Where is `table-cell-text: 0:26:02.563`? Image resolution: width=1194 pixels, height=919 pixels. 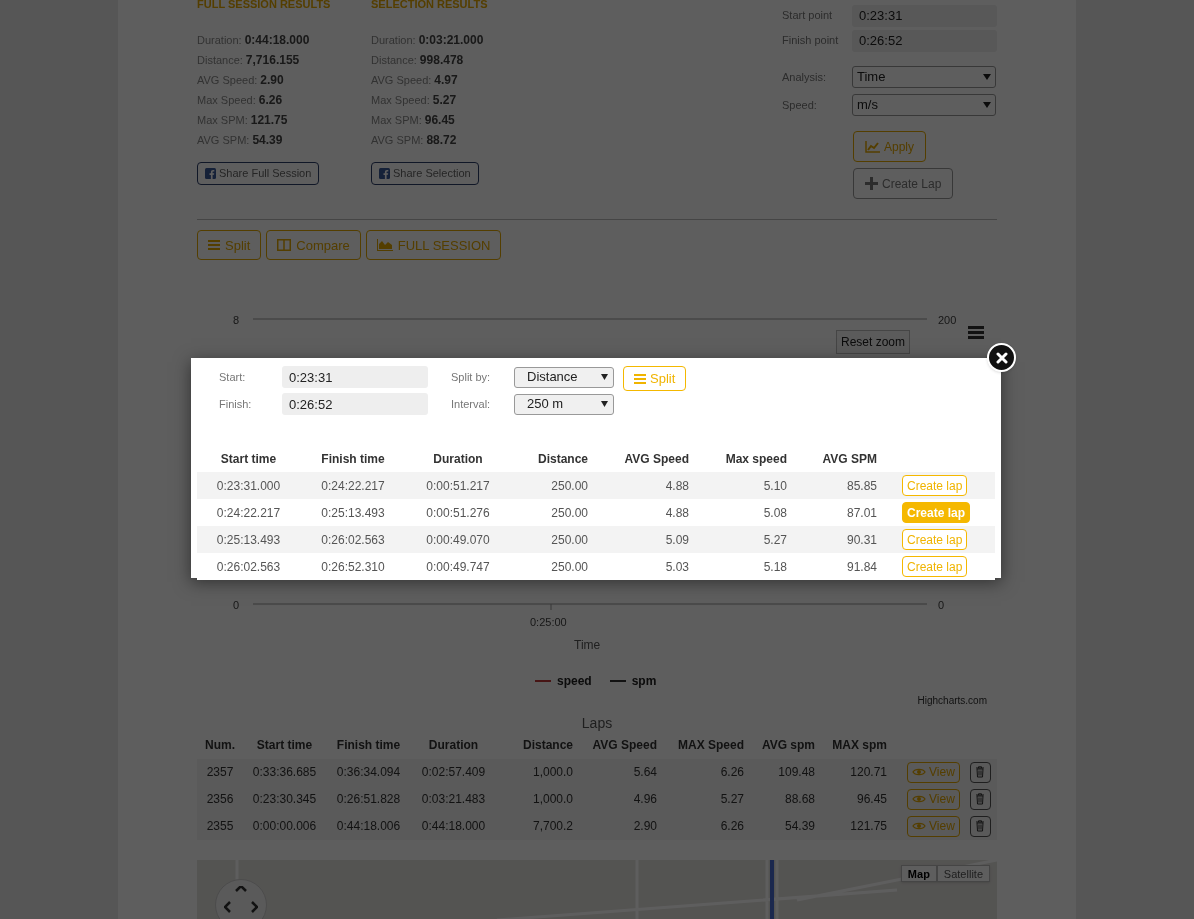
table-cell-text: 0:26:02.563 is located at coordinates (353, 540).